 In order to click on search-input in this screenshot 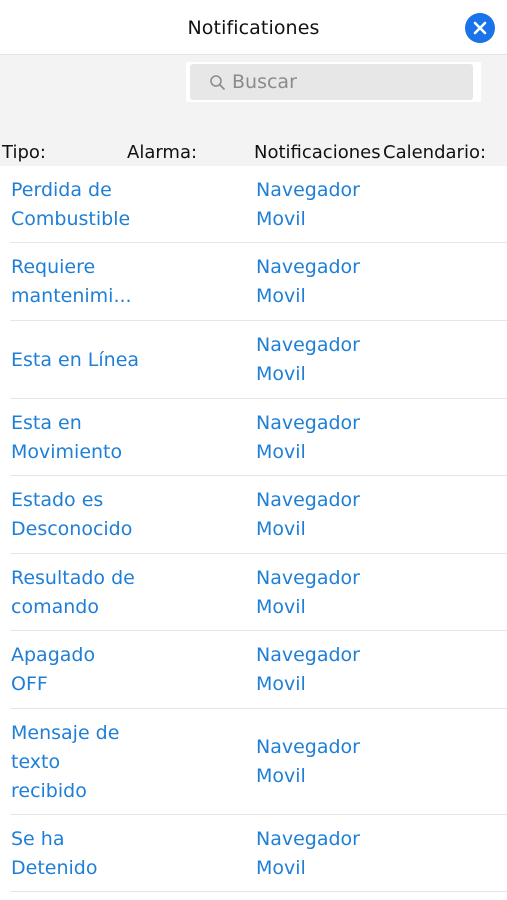, I will do `click(347, 82)`.